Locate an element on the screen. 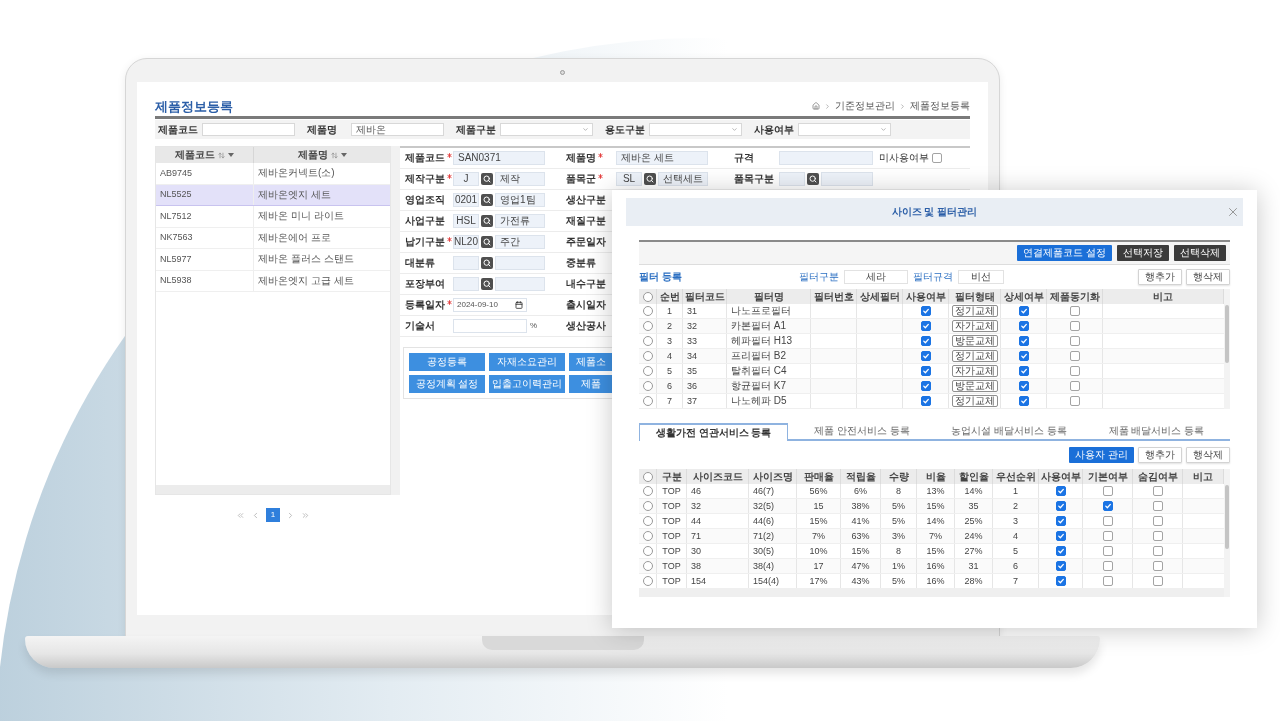 This screenshot has width=1280, height=721. code-field: NL20 is located at coordinates (466, 242).